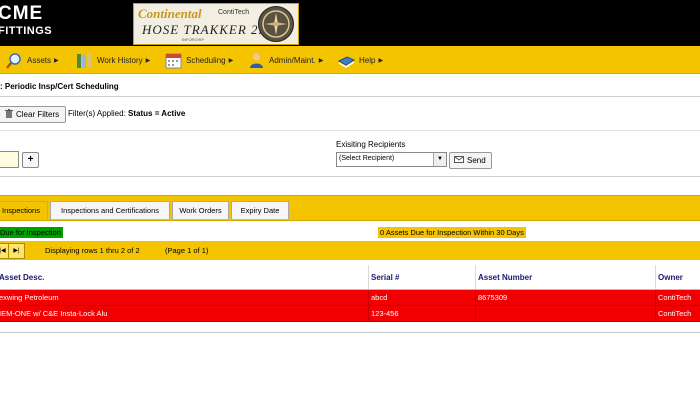  Describe the element at coordinates (16, 251) in the screenshot. I see `last-page-button: ▶|` at that location.